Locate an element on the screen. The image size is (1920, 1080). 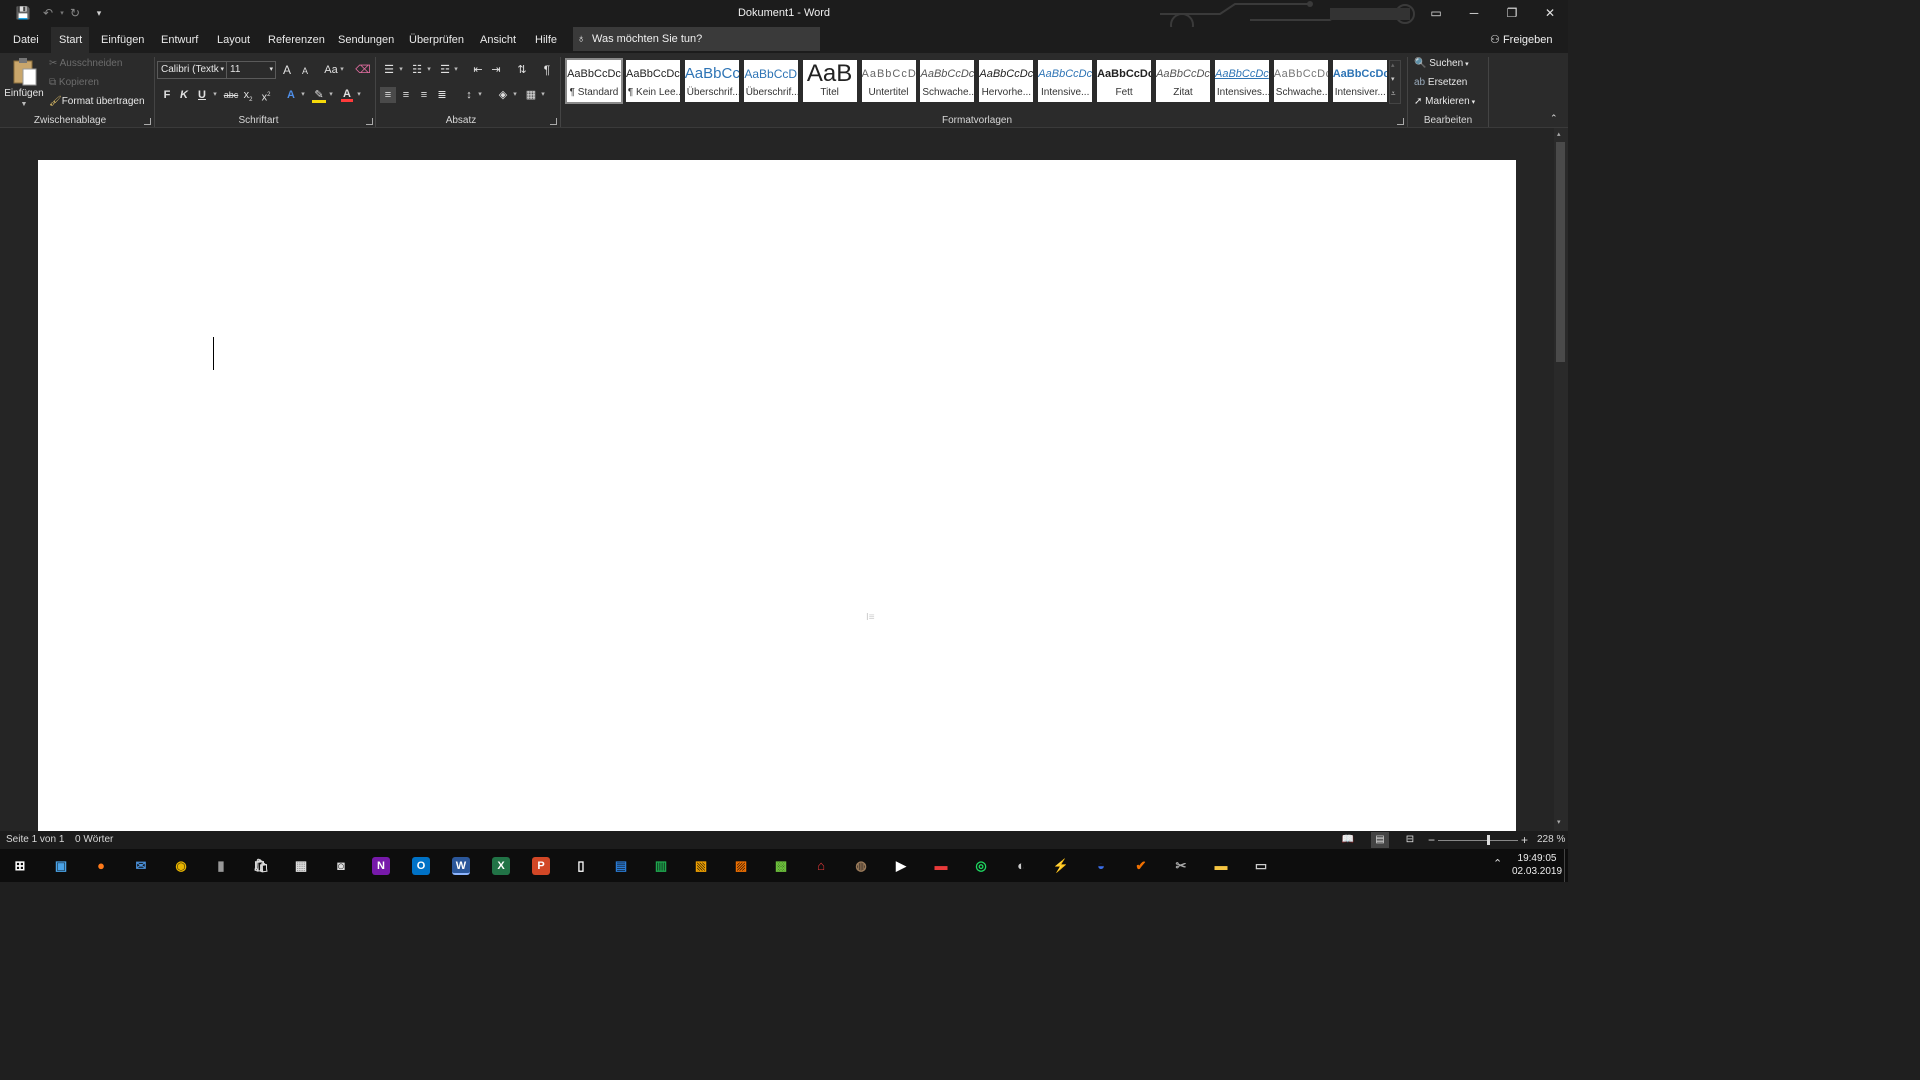
styles-gallery-scroll: ▴ ▾ ⩡ is located at coordinates (1395, 82).